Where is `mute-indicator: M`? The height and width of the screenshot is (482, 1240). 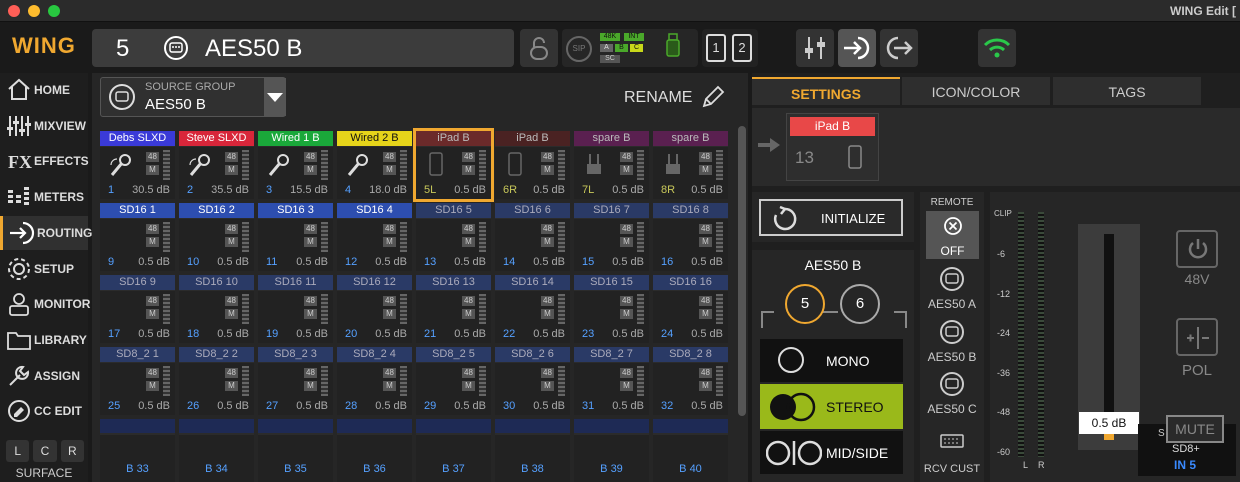 mute-indicator: M is located at coordinates (547, 386).